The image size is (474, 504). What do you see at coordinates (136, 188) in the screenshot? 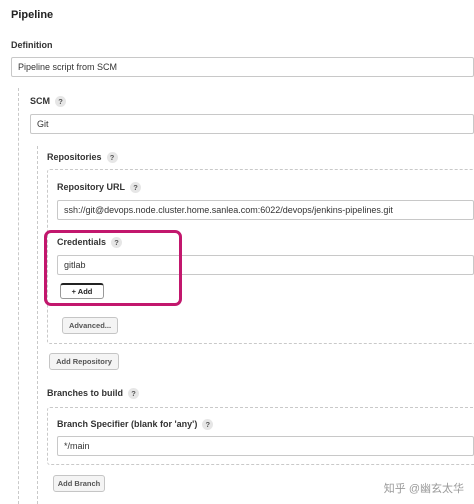
I see `repository-url-help-icon: ?` at bounding box center [136, 188].